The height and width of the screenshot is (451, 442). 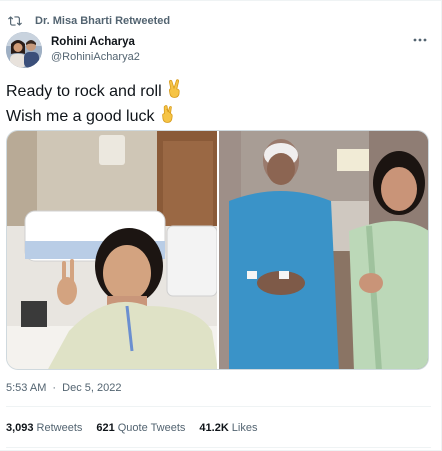 What do you see at coordinates (218, 447) in the screenshot?
I see `divider-bottom` at bounding box center [218, 447].